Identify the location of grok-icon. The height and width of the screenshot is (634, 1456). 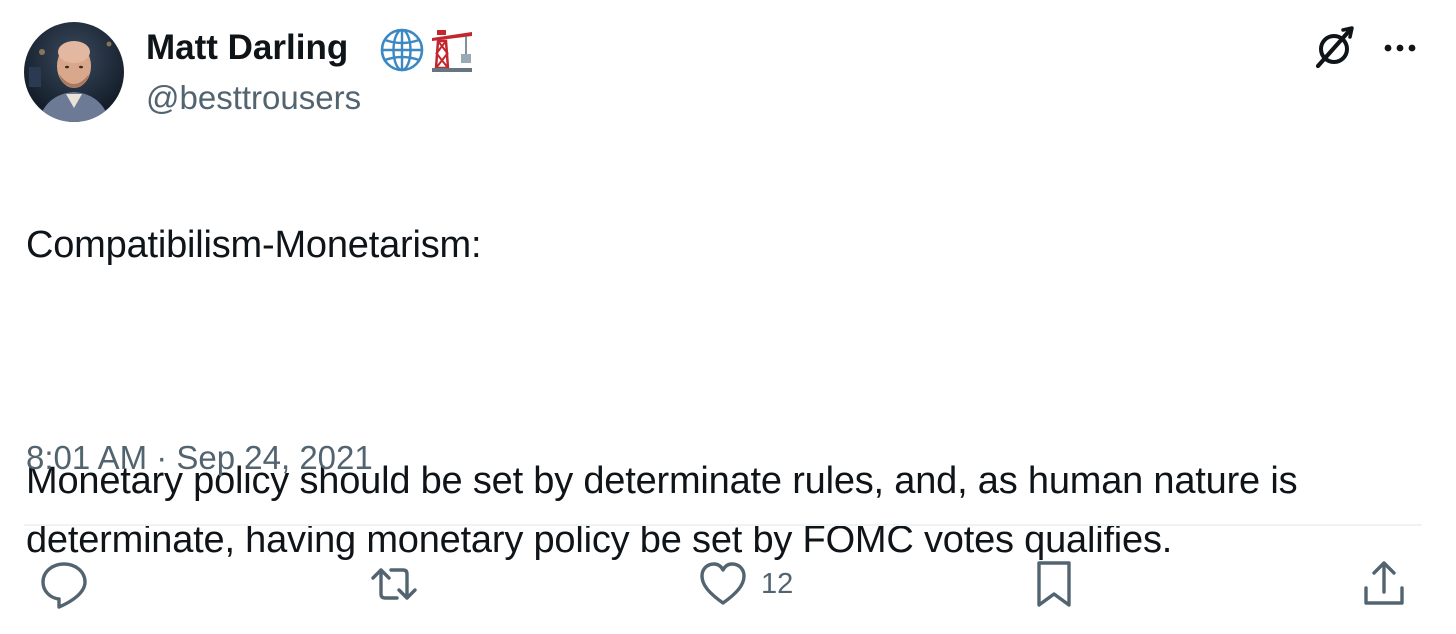
(1334, 48).